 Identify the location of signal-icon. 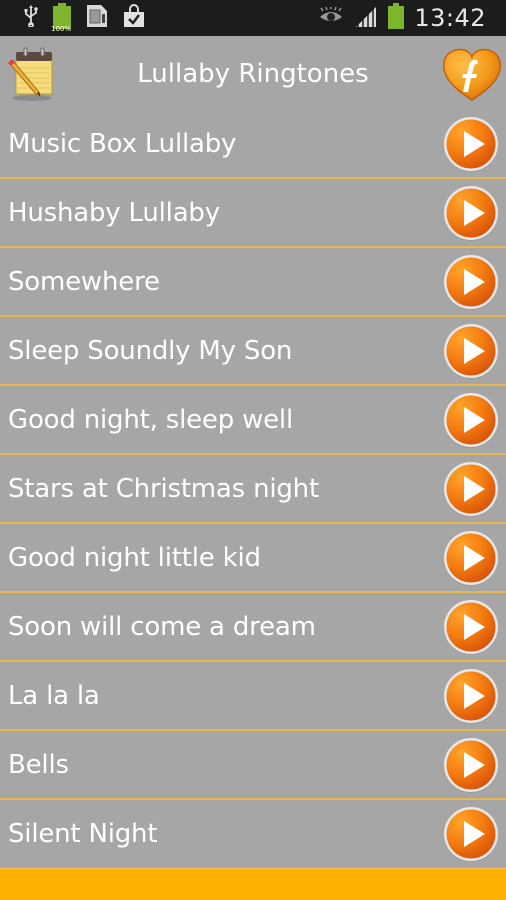
(366, 18).